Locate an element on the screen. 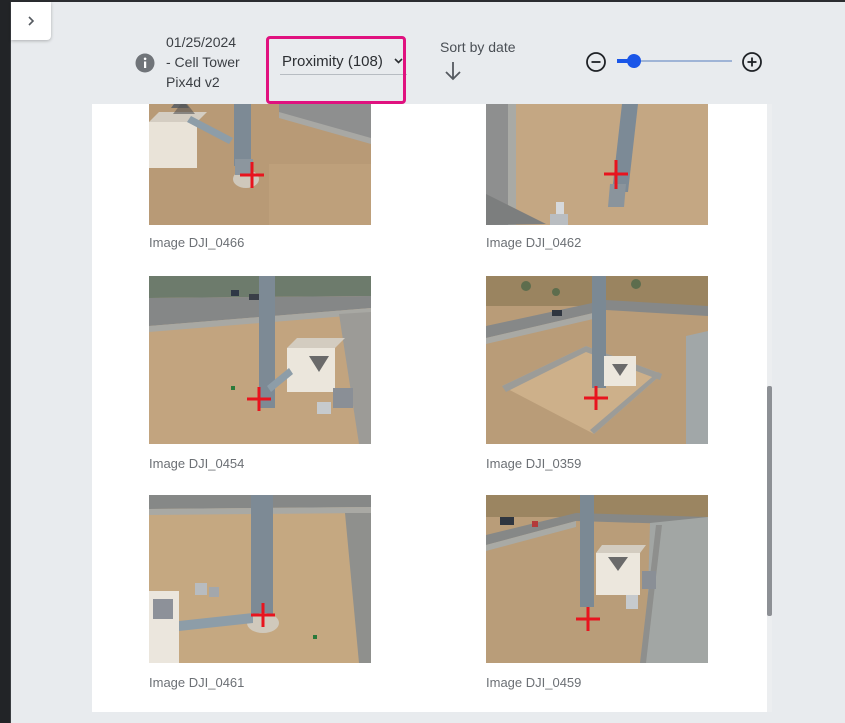 This screenshot has width=845, height=723. project-name-line: - Cell Tower is located at coordinates (203, 62).